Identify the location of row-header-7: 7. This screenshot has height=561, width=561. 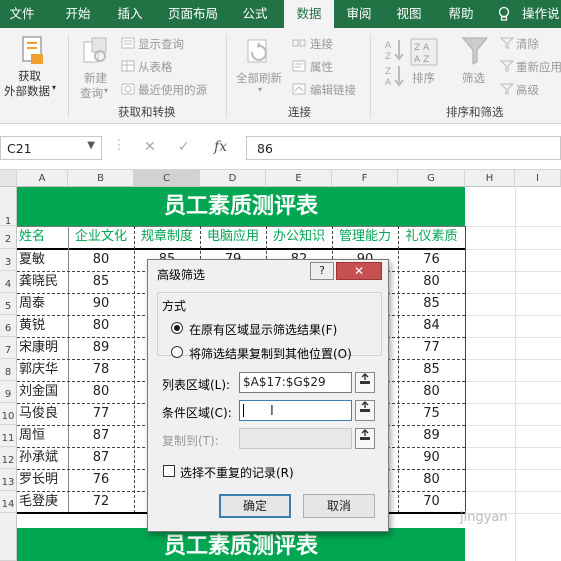
(8, 348).